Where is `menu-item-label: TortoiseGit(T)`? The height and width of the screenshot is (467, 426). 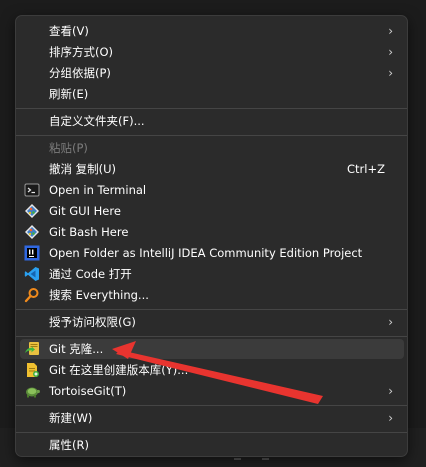 menu-item-label: TortoiseGit(T) is located at coordinates (88, 391).